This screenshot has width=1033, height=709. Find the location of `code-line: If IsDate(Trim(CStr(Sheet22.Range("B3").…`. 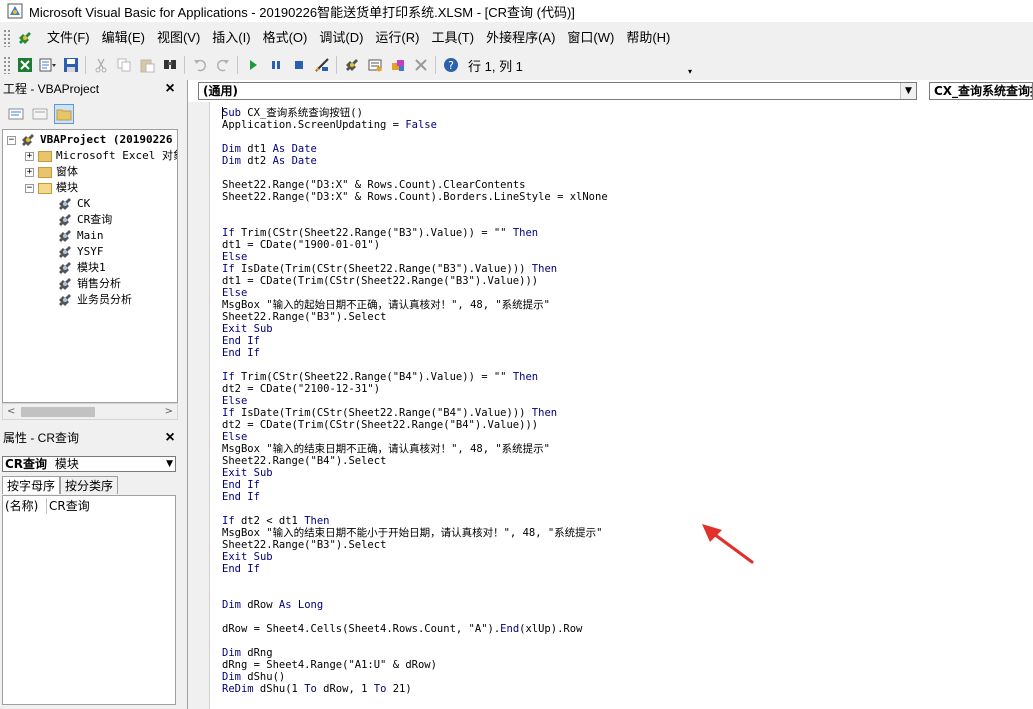

code-line: If IsDate(Trim(CStr(Sheet22.Range("B3").… is located at coordinates (389, 269).